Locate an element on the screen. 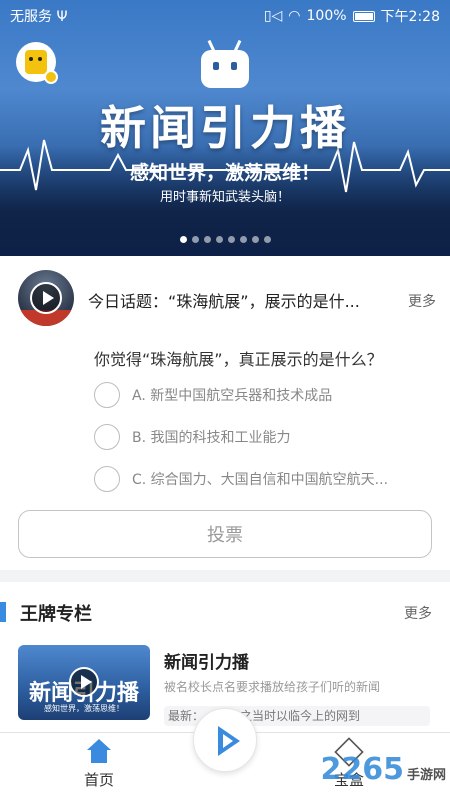 The width and height of the screenshot is (450, 800). signal-icon: ▯◁ is located at coordinates (273, 16).